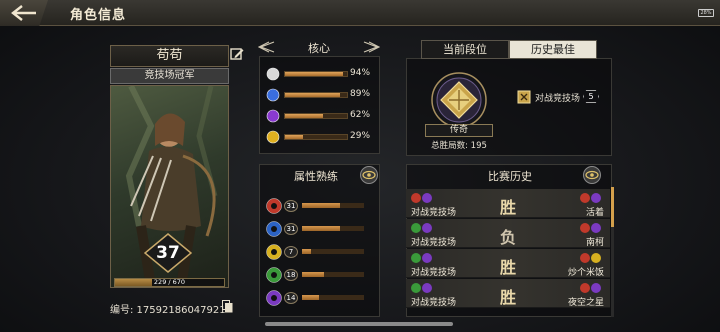 The image size is (720, 332). Describe the element at coordinates (465, 49) in the screenshot. I see `tab-current-rank: 当前段位` at that location.